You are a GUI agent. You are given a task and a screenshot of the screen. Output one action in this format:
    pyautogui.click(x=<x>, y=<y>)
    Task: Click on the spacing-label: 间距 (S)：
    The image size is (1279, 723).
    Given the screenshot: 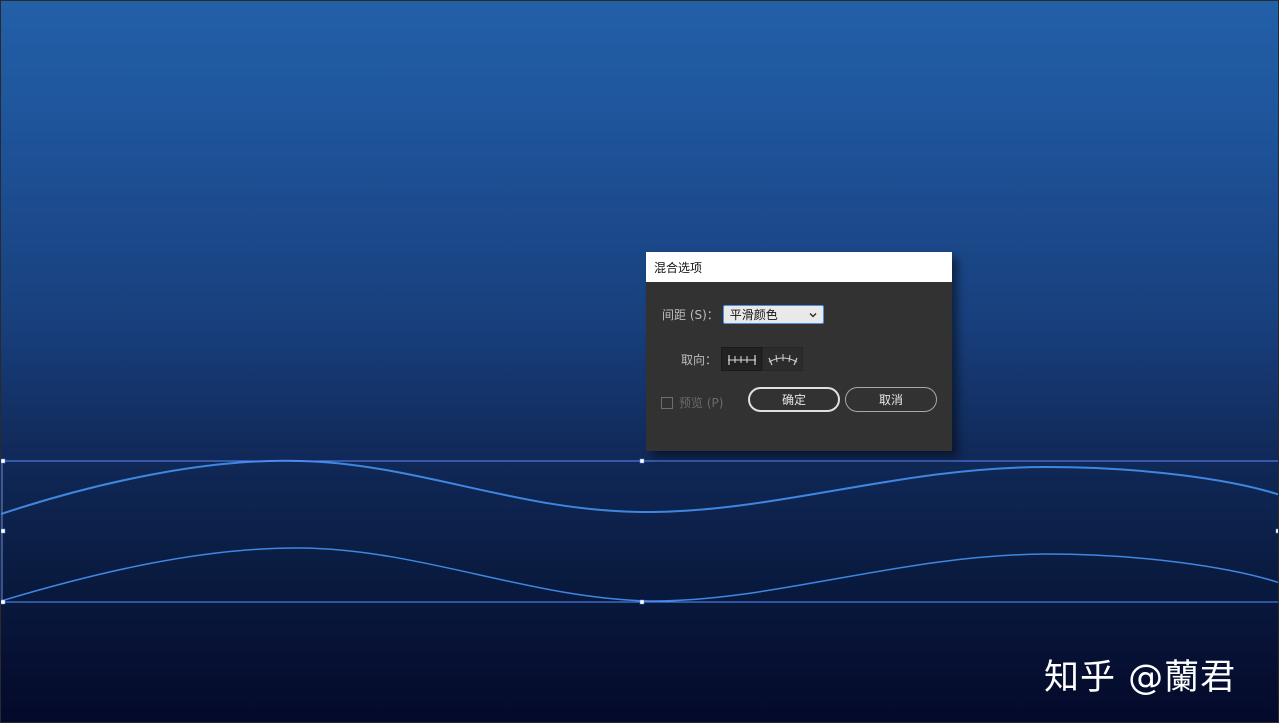 What is the action you would take?
    pyautogui.click(x=690, y=315)
    